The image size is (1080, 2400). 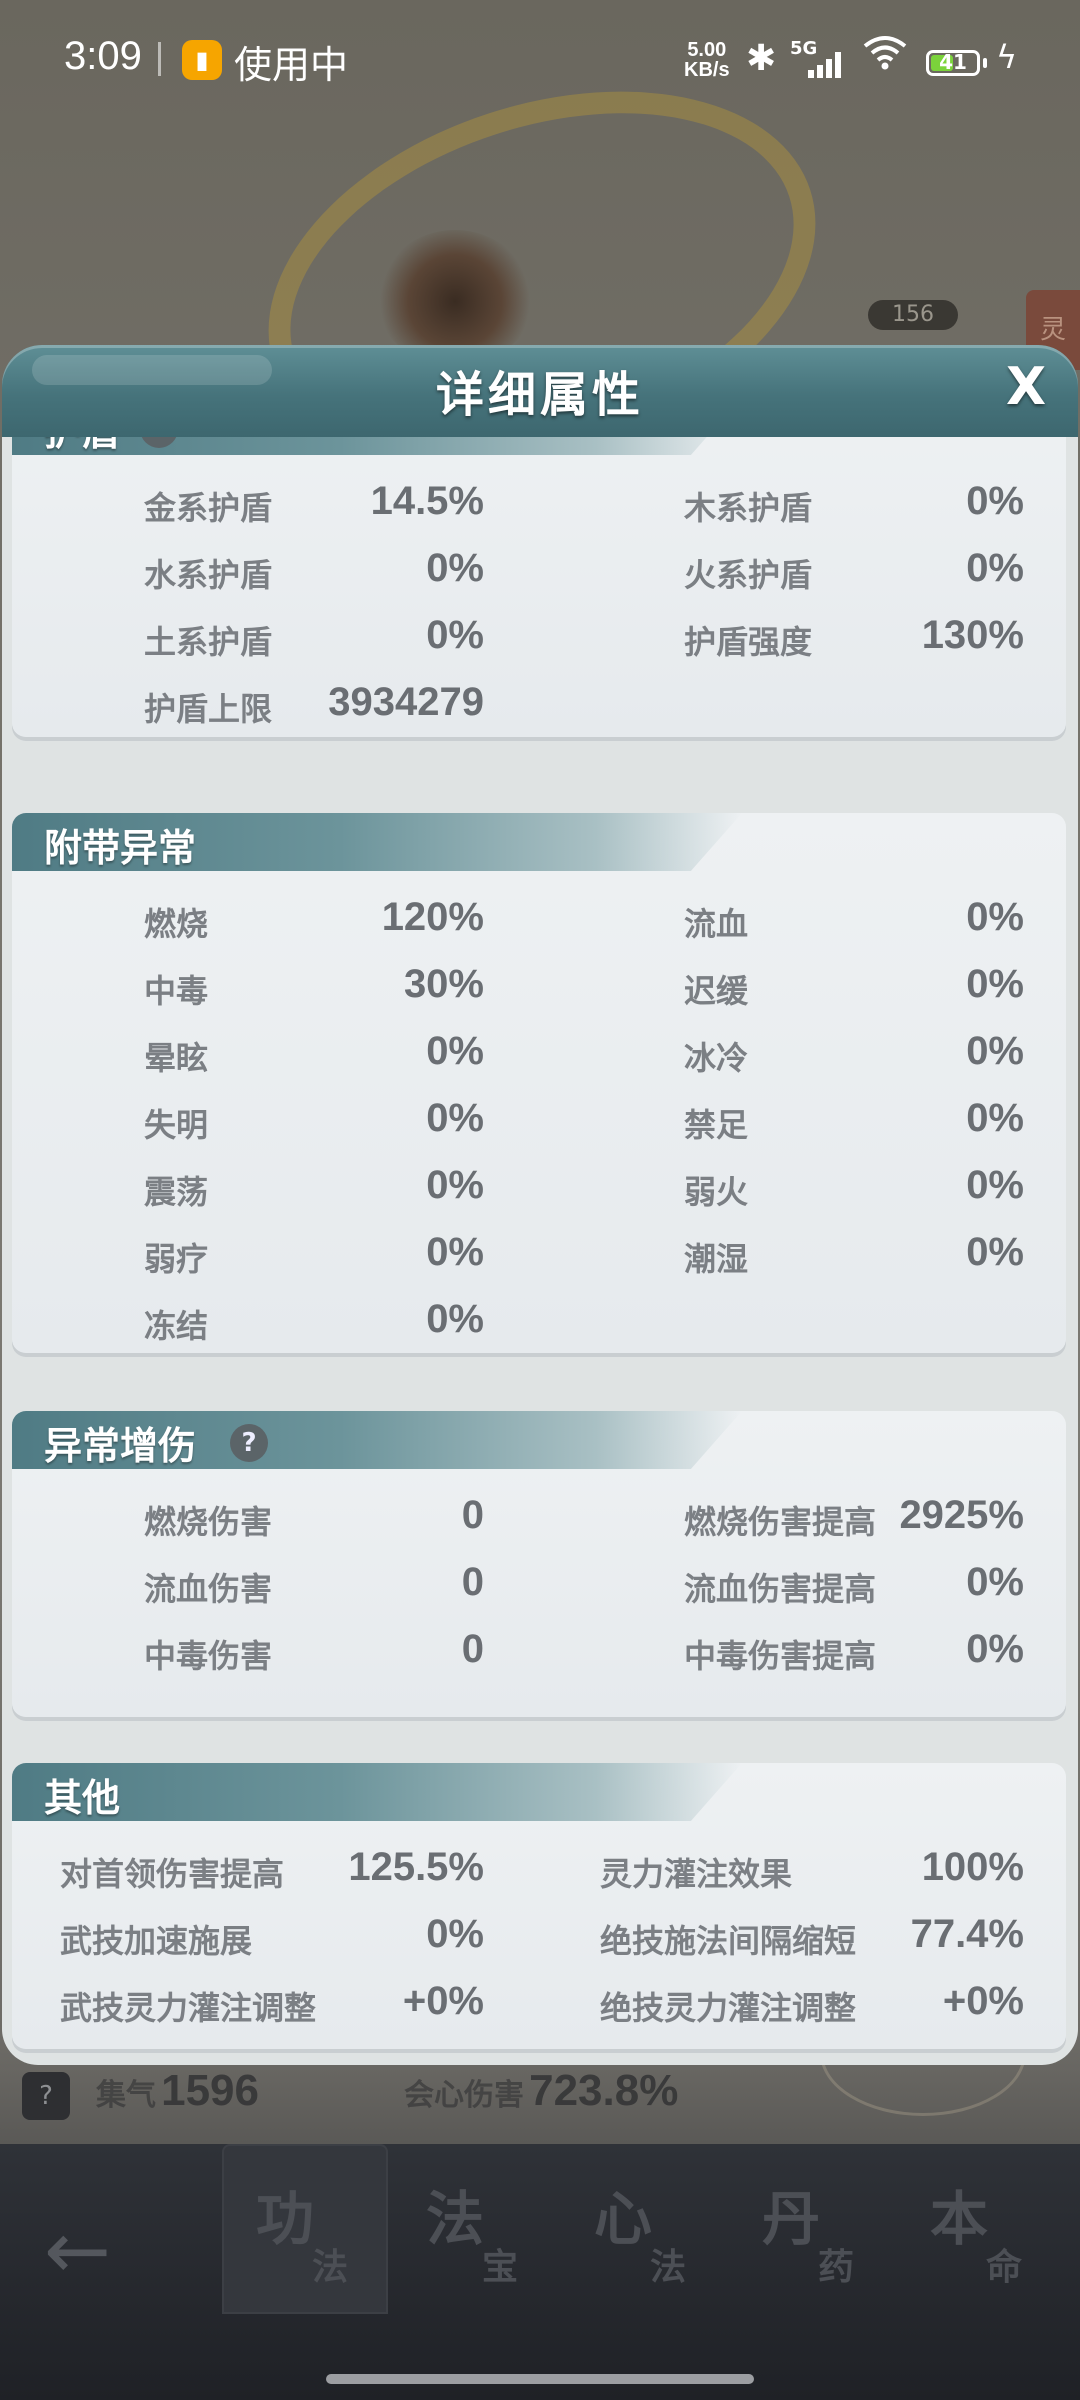 What do you see at coordinates (728, 1941) in the screenshot?
I see `stat-label: 绝技施法间隔缩短` at bounding box center [728, 1941].